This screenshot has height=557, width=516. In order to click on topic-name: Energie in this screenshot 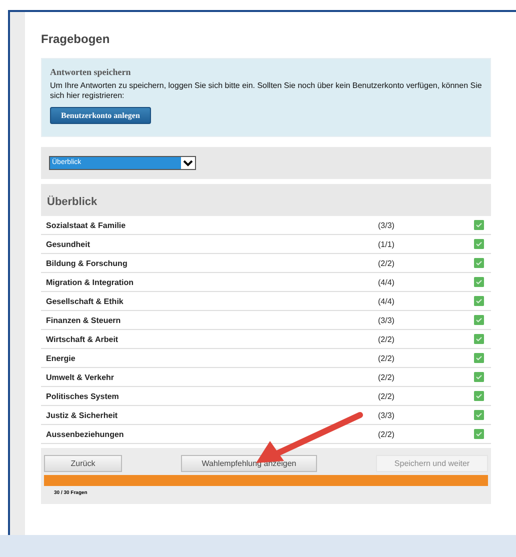, I will do `click(212, 358)`.